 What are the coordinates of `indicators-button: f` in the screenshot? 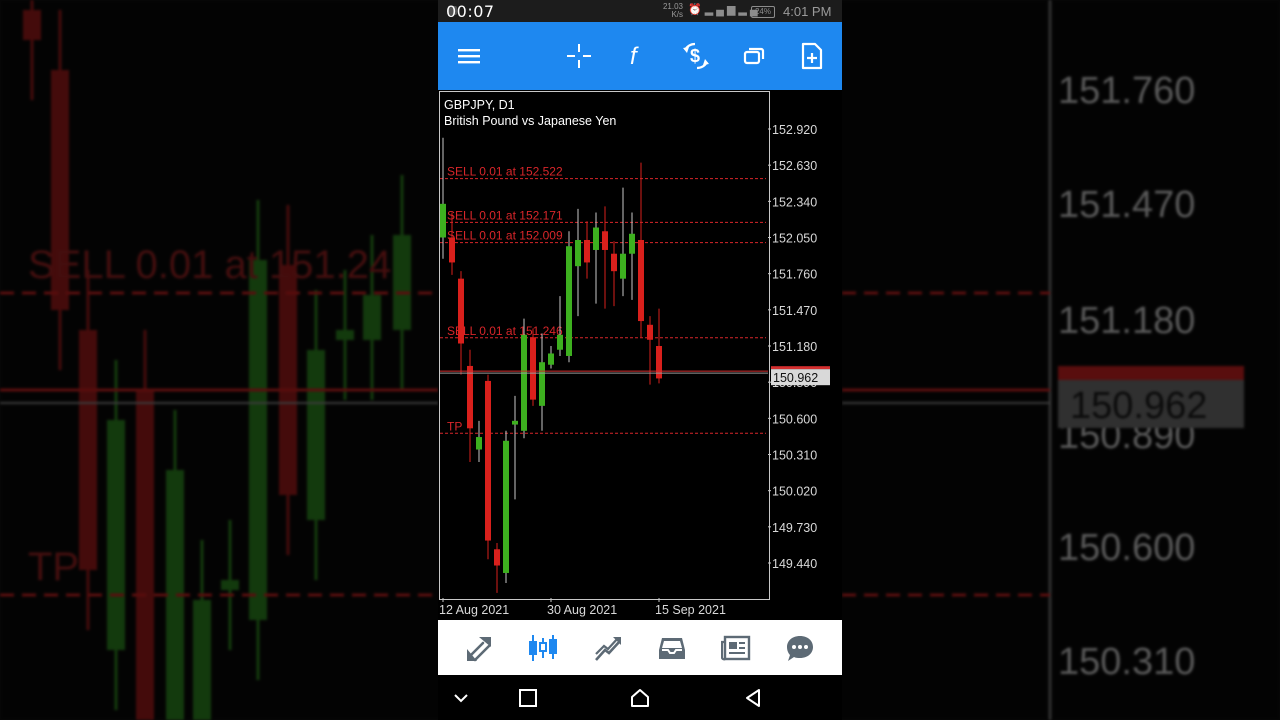 It's located at (637, 56).